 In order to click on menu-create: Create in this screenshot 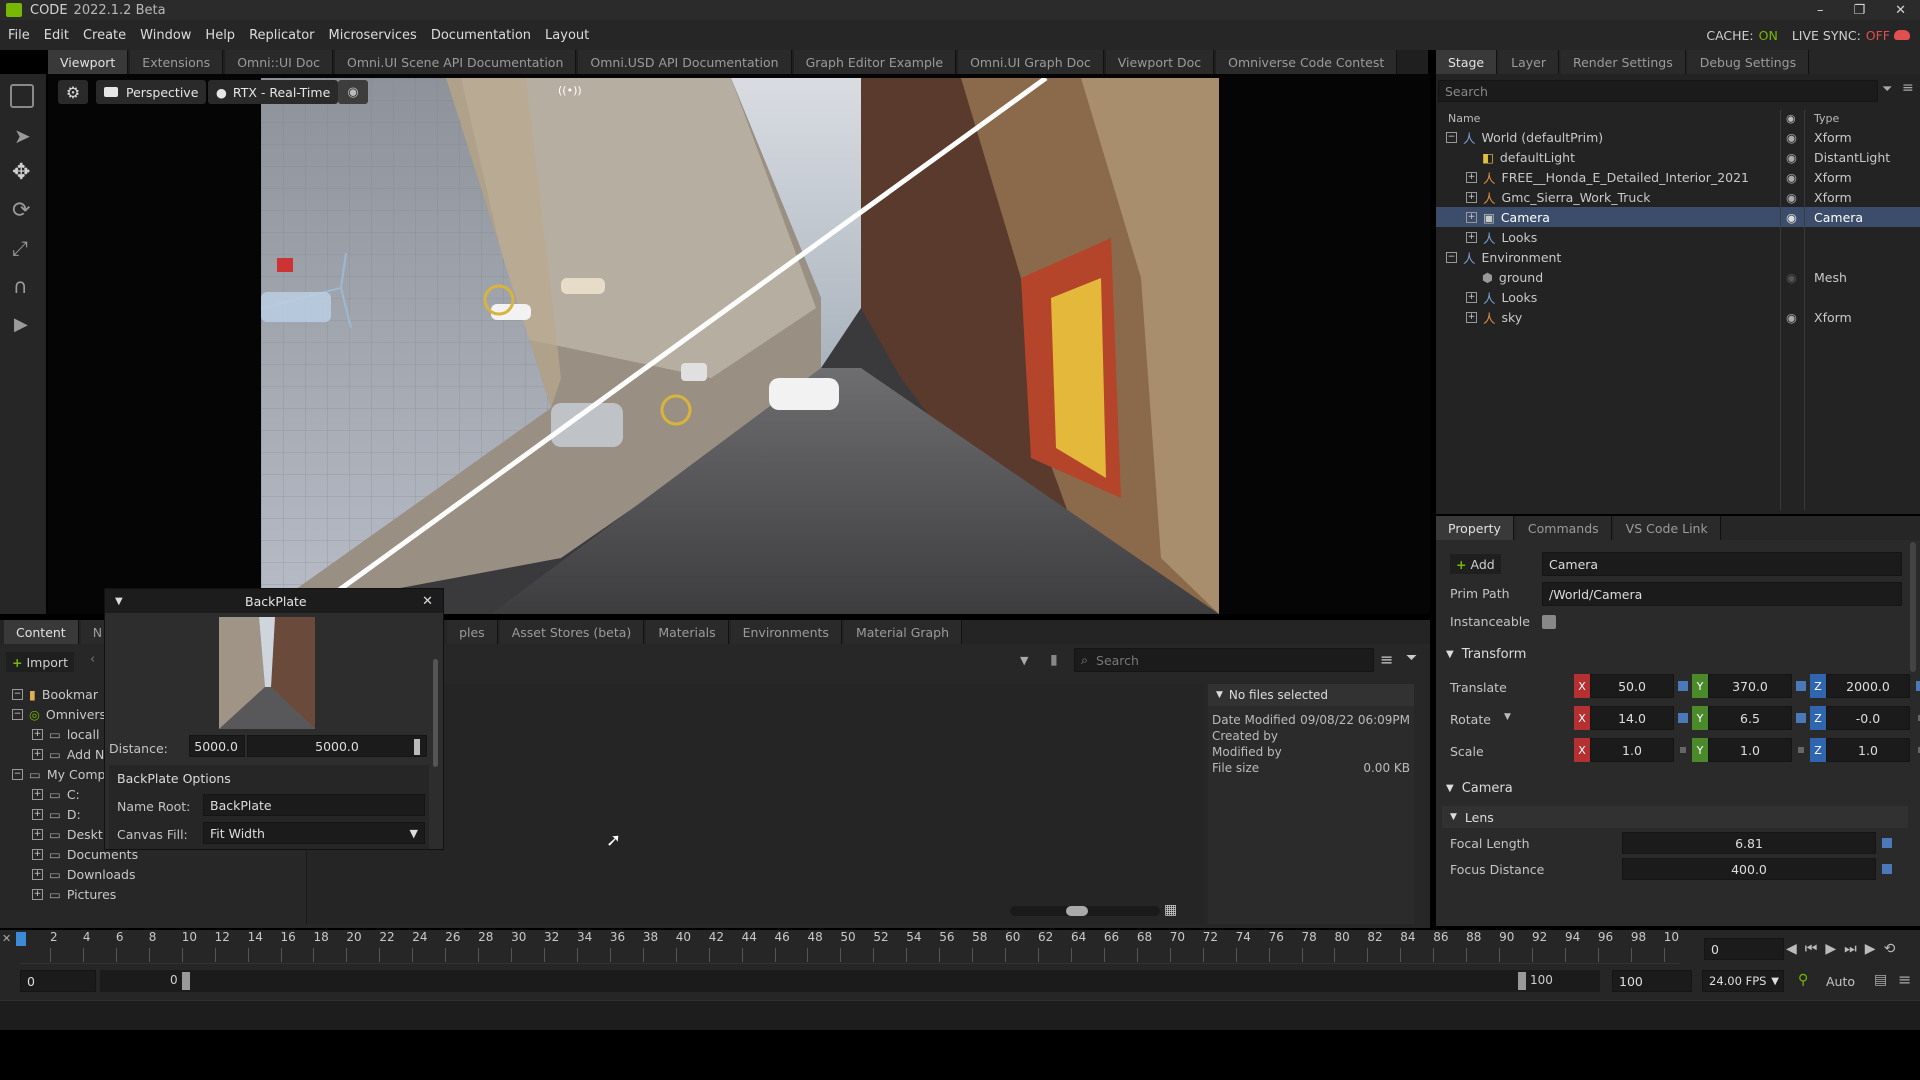, I will do `click(104, 35)`.